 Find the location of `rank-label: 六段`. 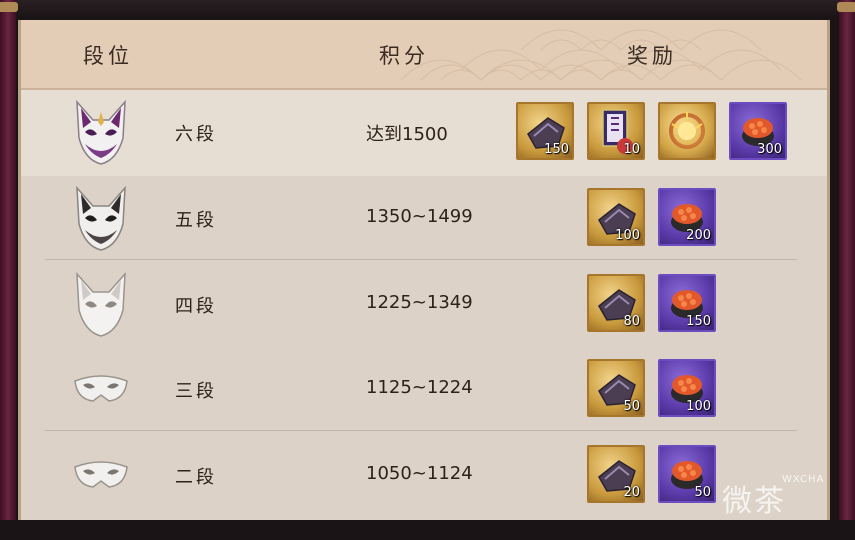

rank-label: 六段 is located at coordinates (196, 134).